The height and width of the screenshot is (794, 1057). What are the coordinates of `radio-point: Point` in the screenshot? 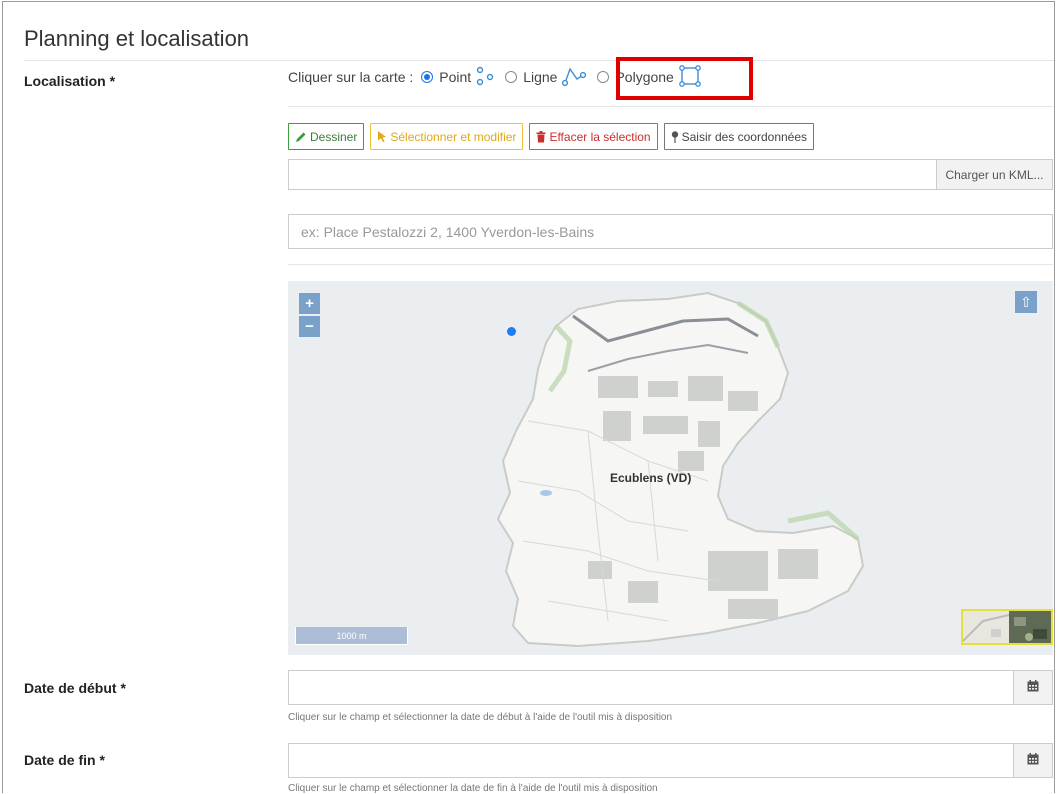 It's located at (458, 77).